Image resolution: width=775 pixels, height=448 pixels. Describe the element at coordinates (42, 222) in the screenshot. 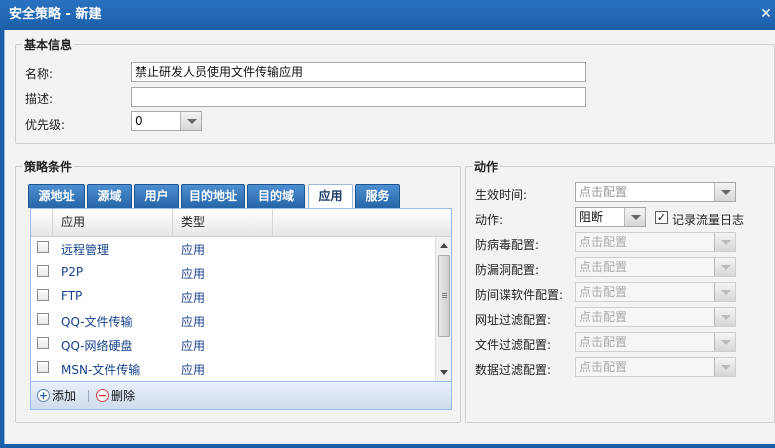

I see `header-checkbox-cell` at that location.